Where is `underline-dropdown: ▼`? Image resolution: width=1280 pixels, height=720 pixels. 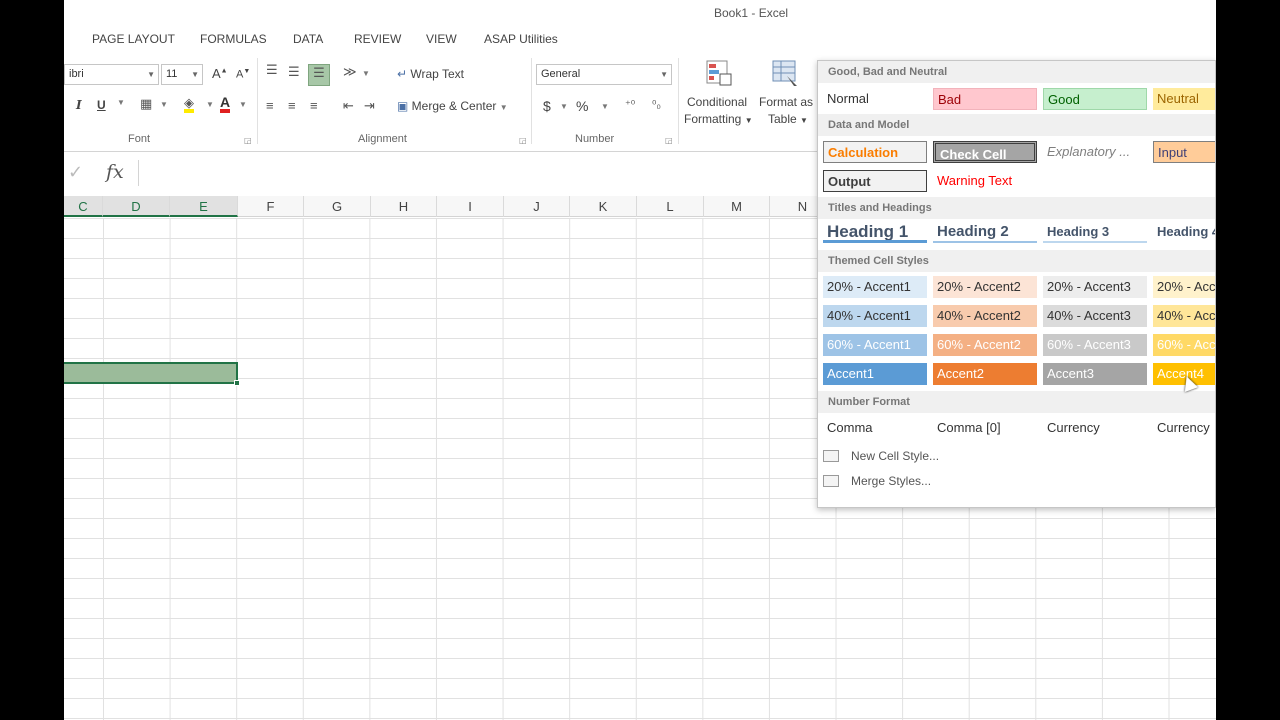
underline-dropdown: ▼ is located at coordinates (121, 102).